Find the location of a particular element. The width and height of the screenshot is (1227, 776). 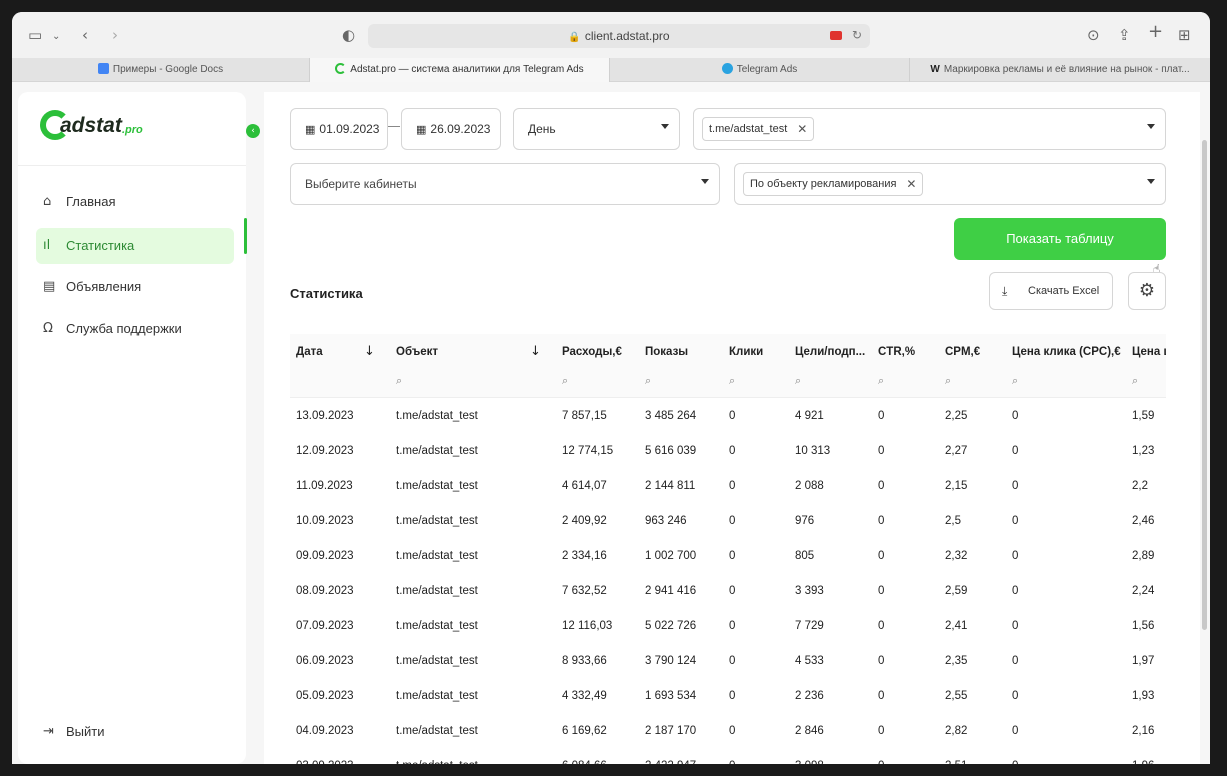

cell-date: 12.09.2023 is located at coordinates (325, 451).